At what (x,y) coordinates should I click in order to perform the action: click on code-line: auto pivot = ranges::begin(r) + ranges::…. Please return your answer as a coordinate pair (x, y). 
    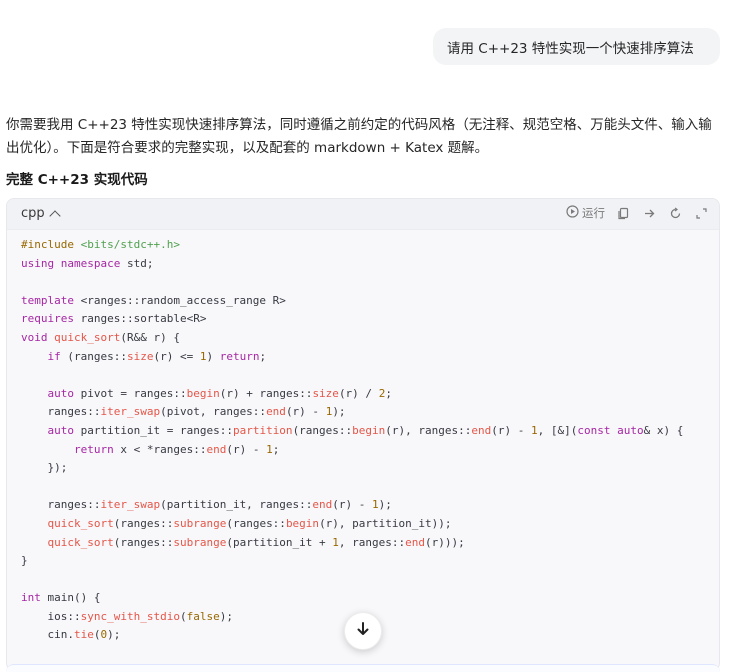
    Looking at the image, I should click on (219, 393).